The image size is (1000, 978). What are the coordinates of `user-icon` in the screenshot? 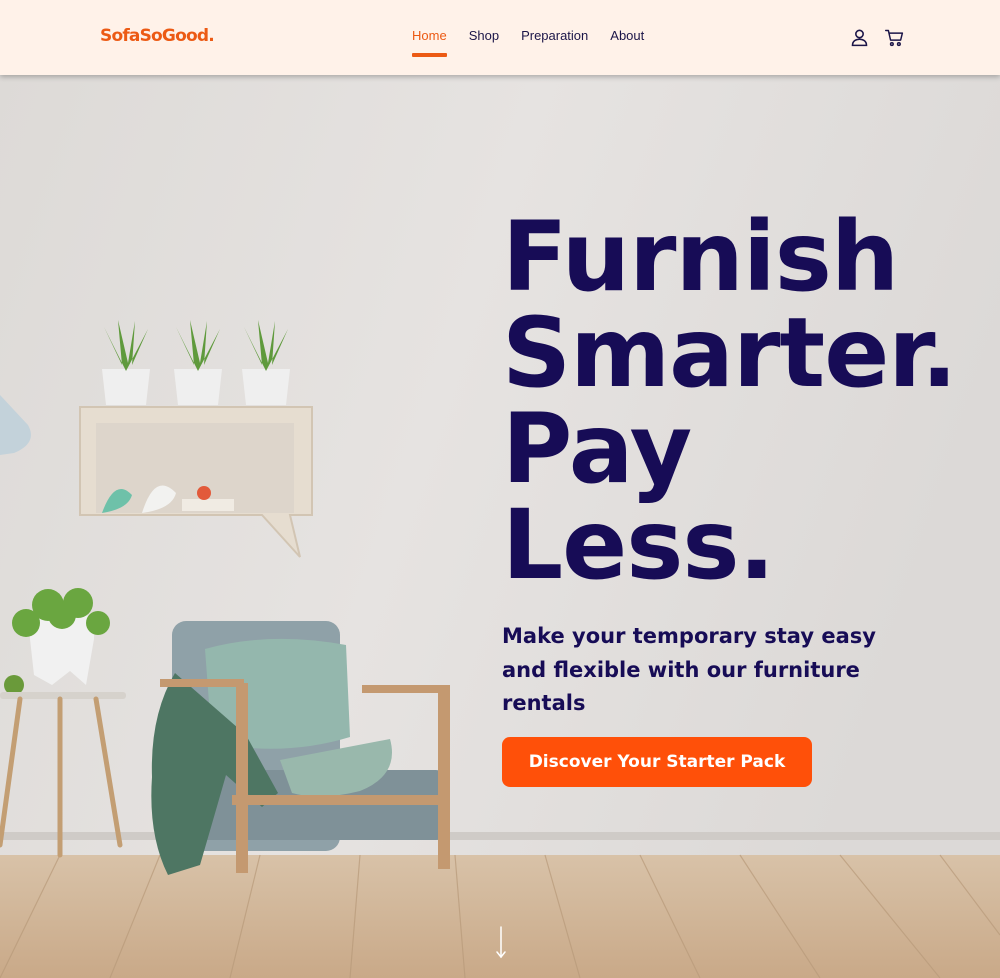 It's located at (859, 37).